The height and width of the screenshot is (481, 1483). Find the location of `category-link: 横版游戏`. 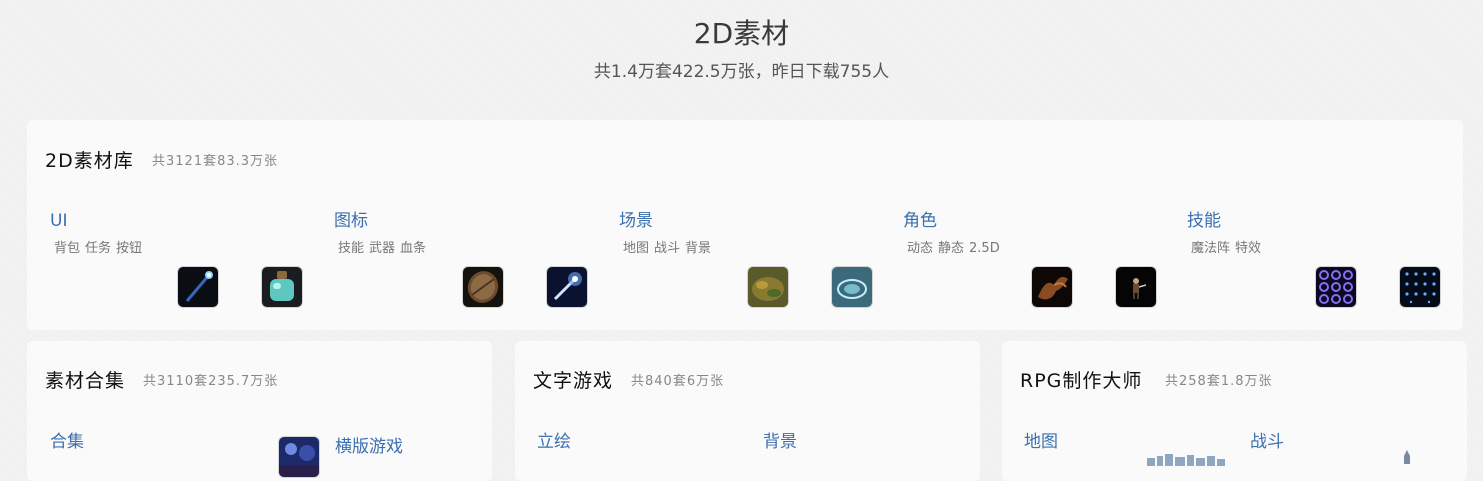

category-link: 横版游戏 is located at coordinates (369, 447).